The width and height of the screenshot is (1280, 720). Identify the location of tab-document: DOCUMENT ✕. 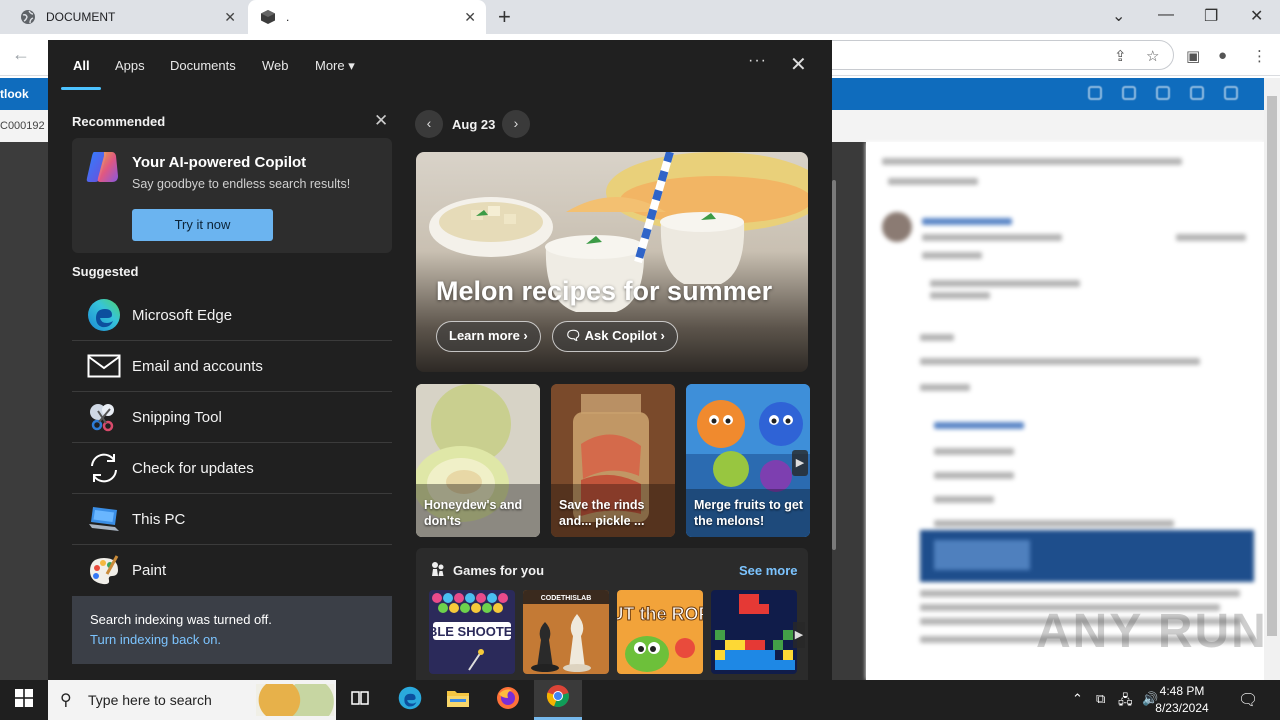
(127, 17).